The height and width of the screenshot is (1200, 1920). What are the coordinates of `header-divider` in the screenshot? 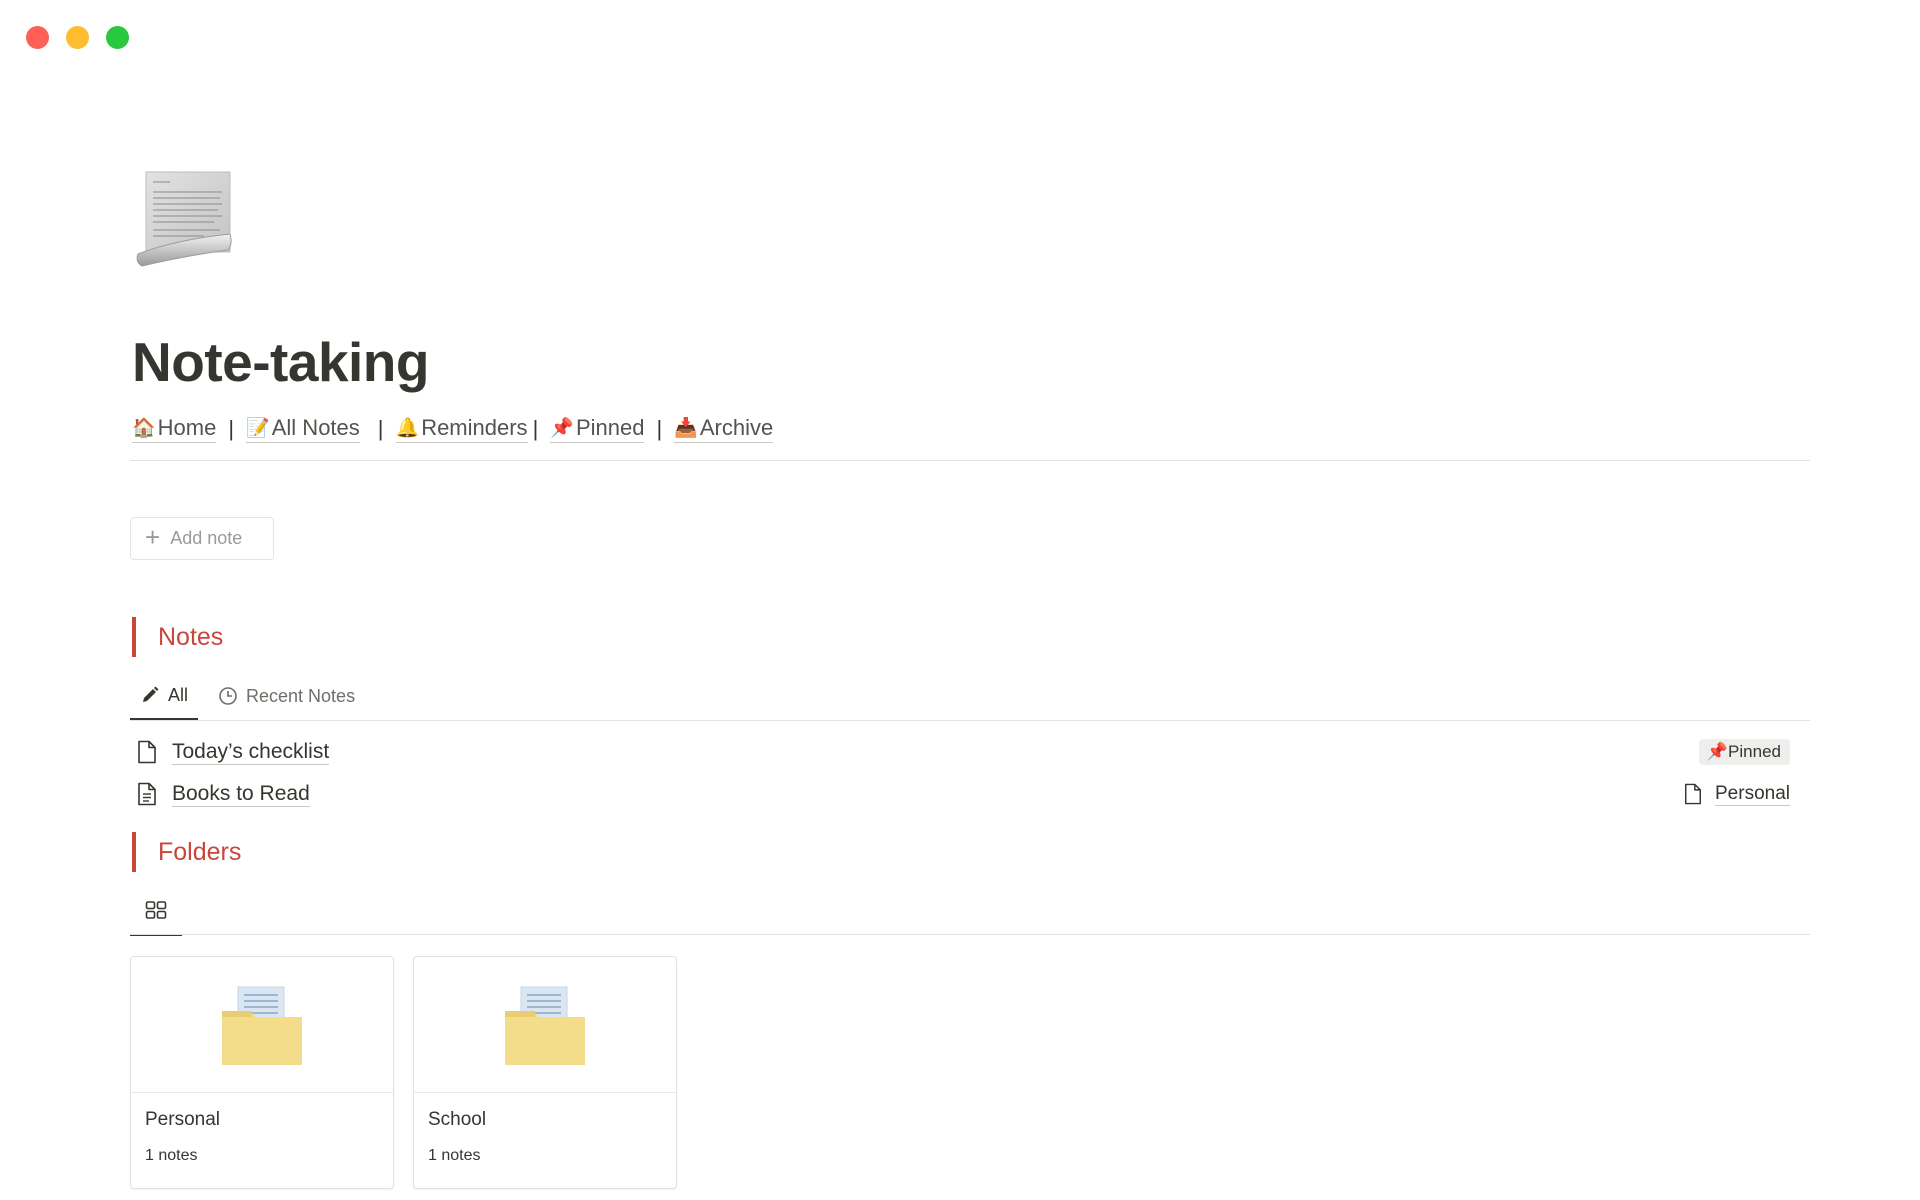 It's located at (970, 460).